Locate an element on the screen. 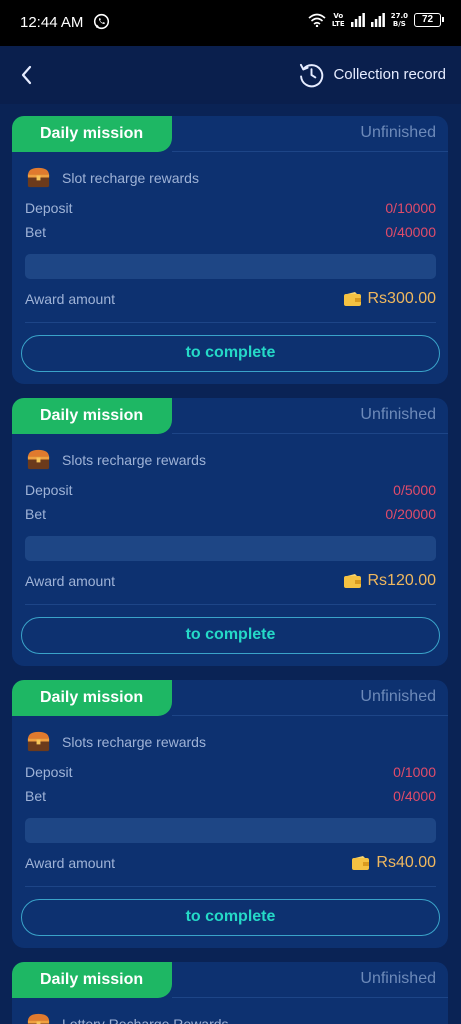 This screenshot has height=1024, width=461. deposit-value: 0/5000 is located at coordinates (414, 490).